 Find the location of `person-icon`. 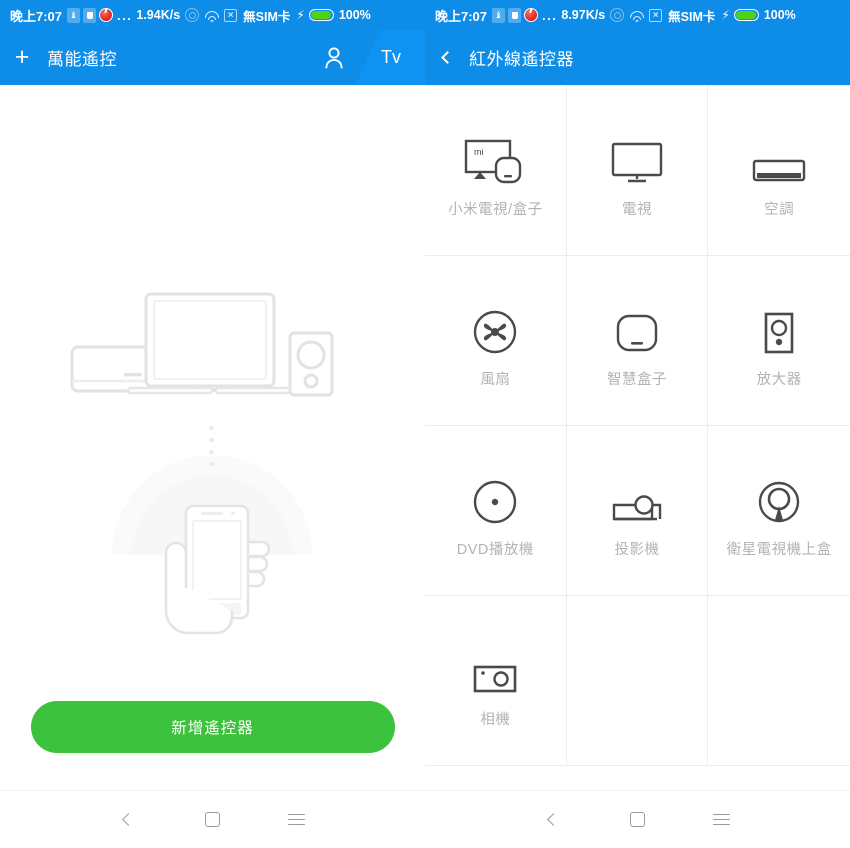

person-icon is located at coordinates (334, 58).